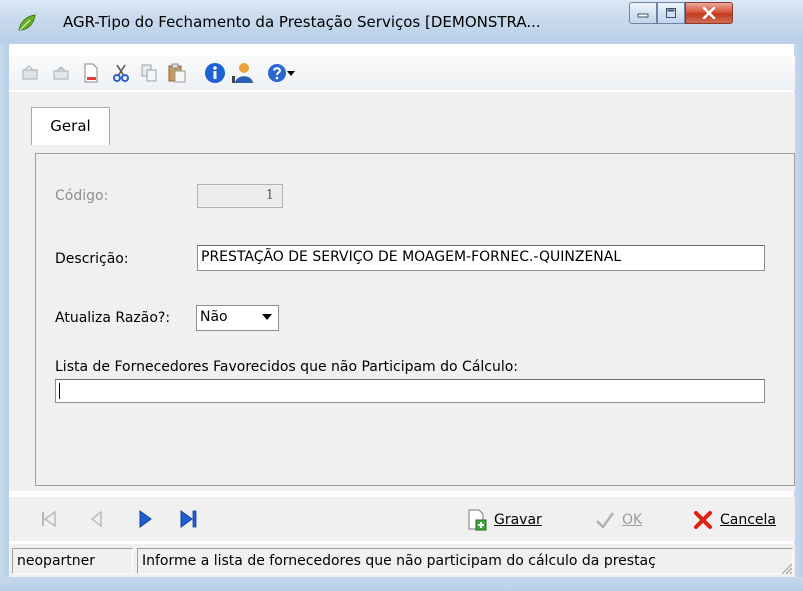 The image size is (803, 591). I want to click on next-record-icon, so click(145, 519).